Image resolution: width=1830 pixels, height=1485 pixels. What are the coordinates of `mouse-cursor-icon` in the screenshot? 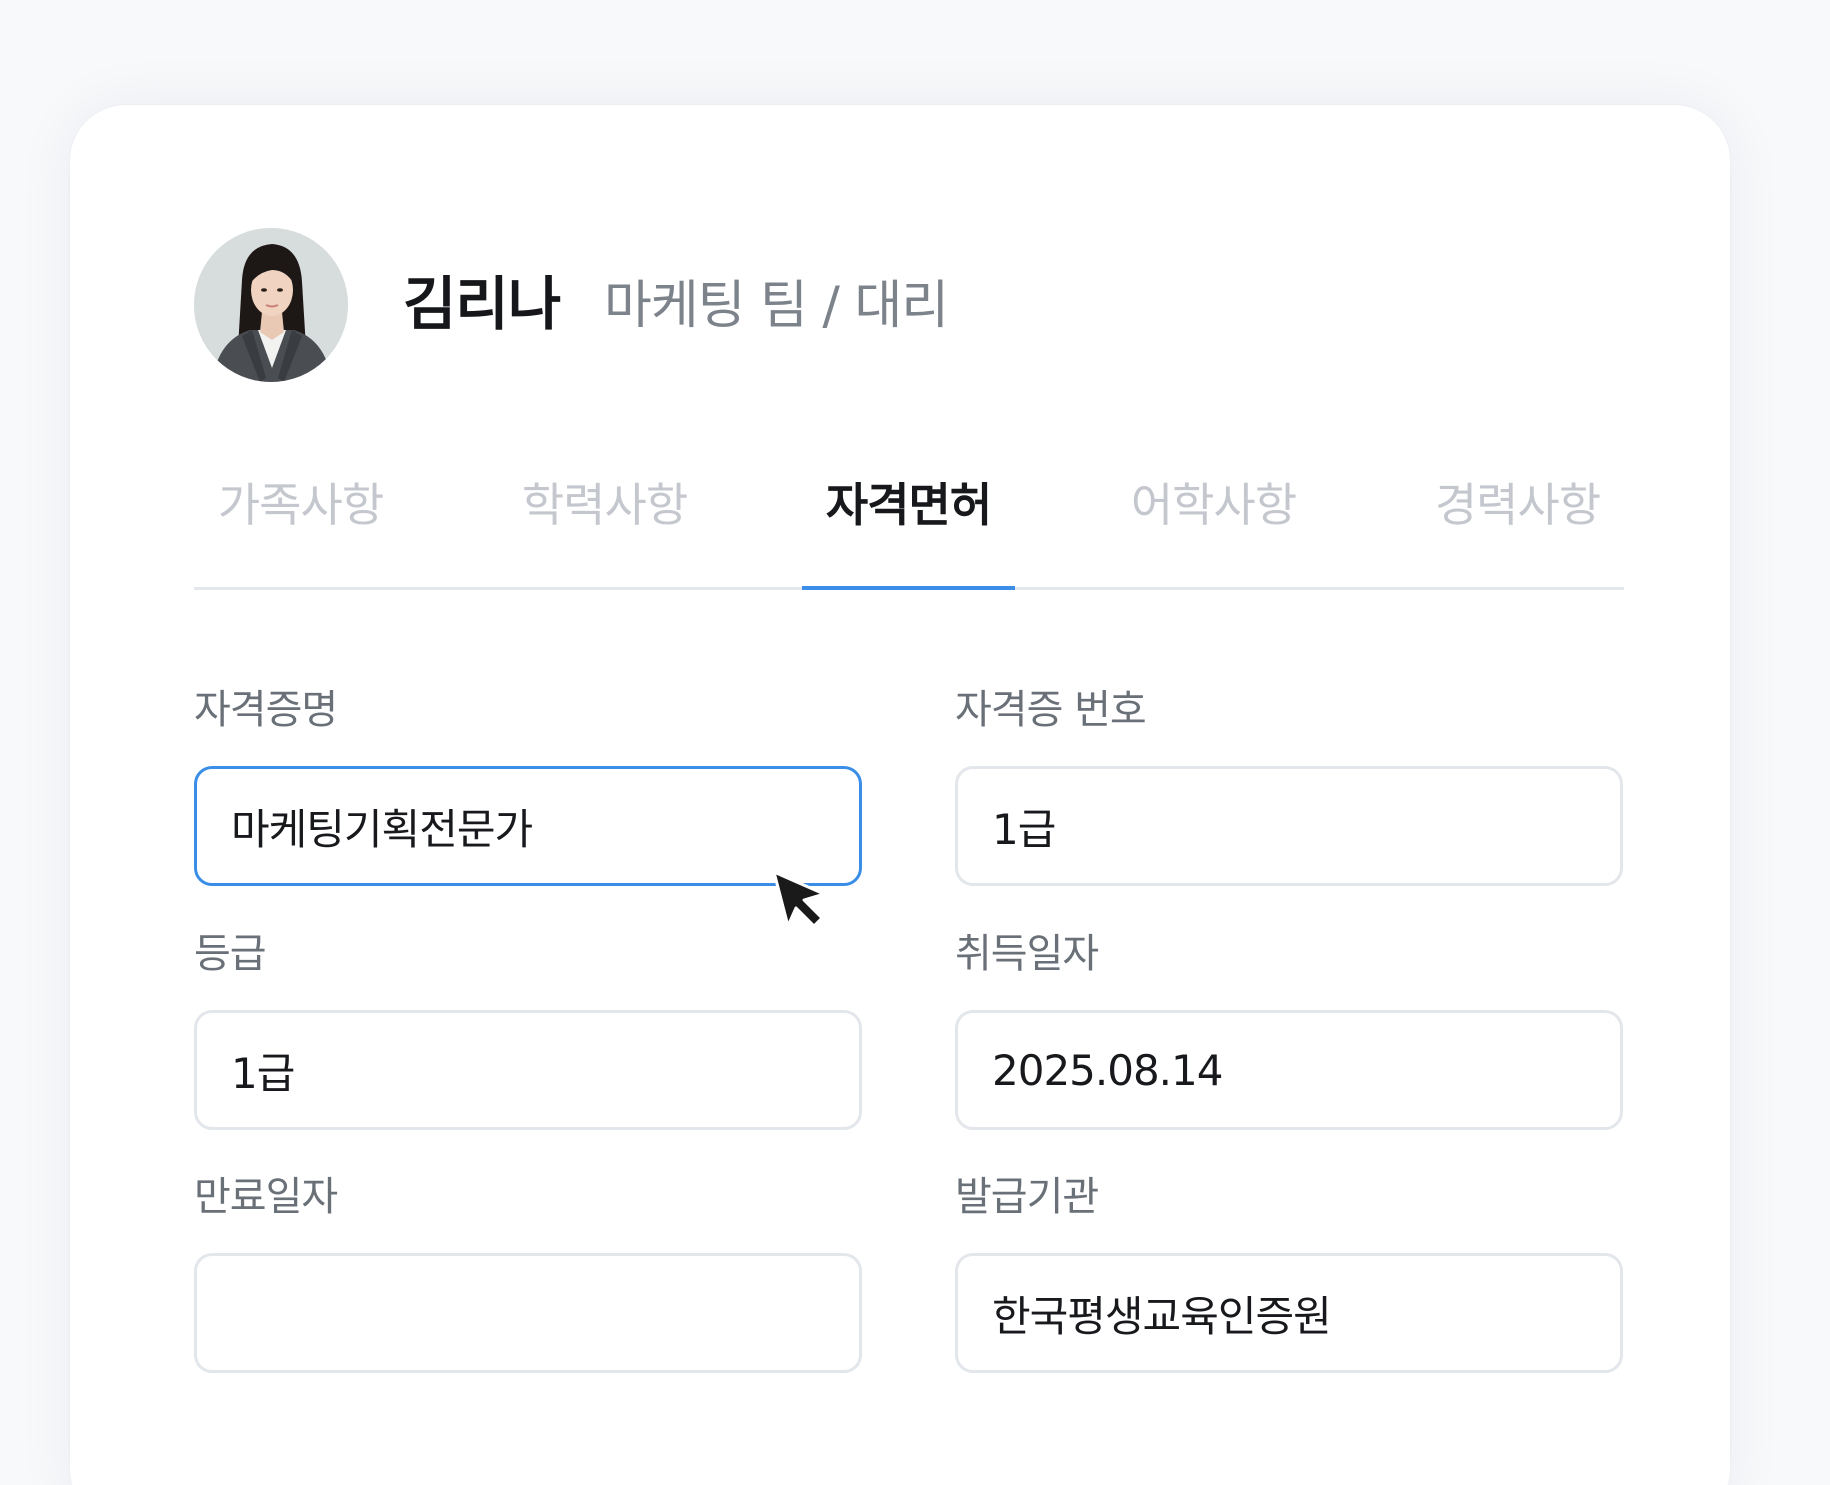 It's located at (799, 899).